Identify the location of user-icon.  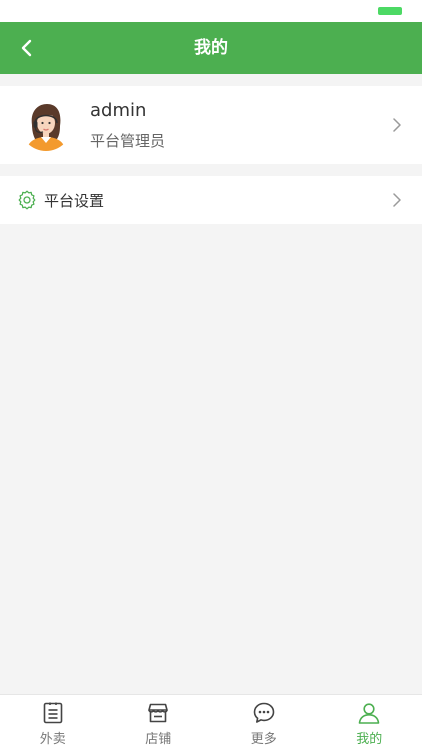
(369, 713).